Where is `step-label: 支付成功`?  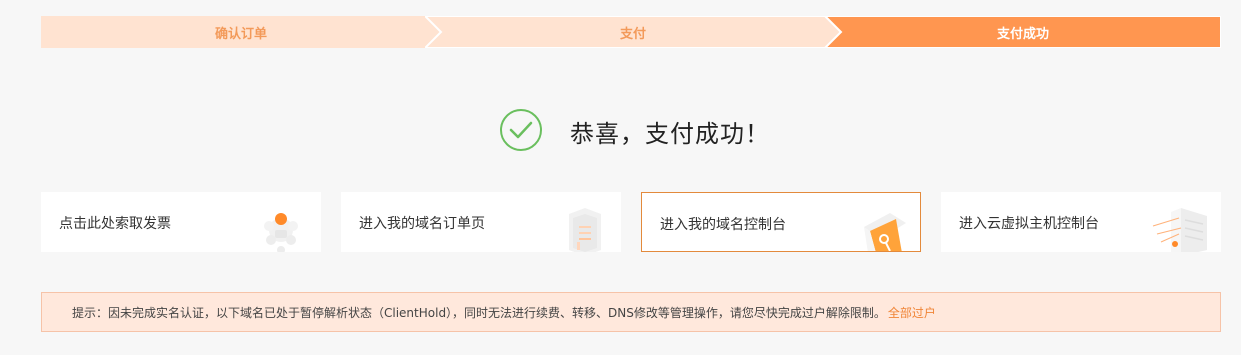 step-label: 支付成功 is located at coordinates (1022, 34).